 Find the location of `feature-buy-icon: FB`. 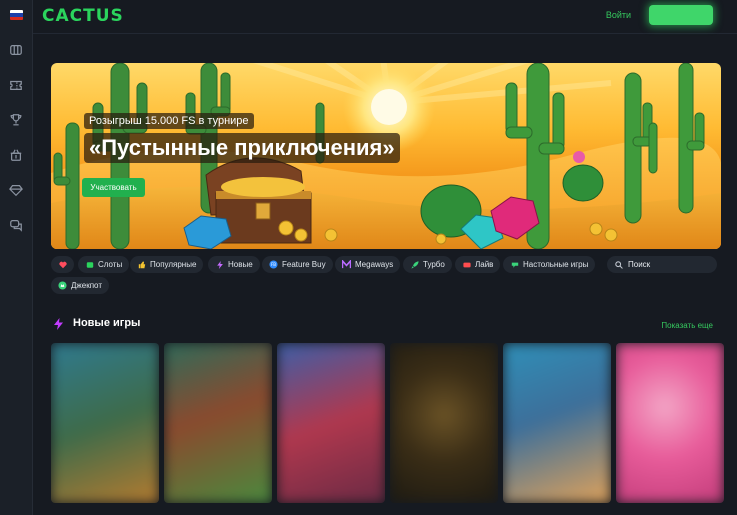

feature-buy-icon: FB is located at coordinates (273, 264).